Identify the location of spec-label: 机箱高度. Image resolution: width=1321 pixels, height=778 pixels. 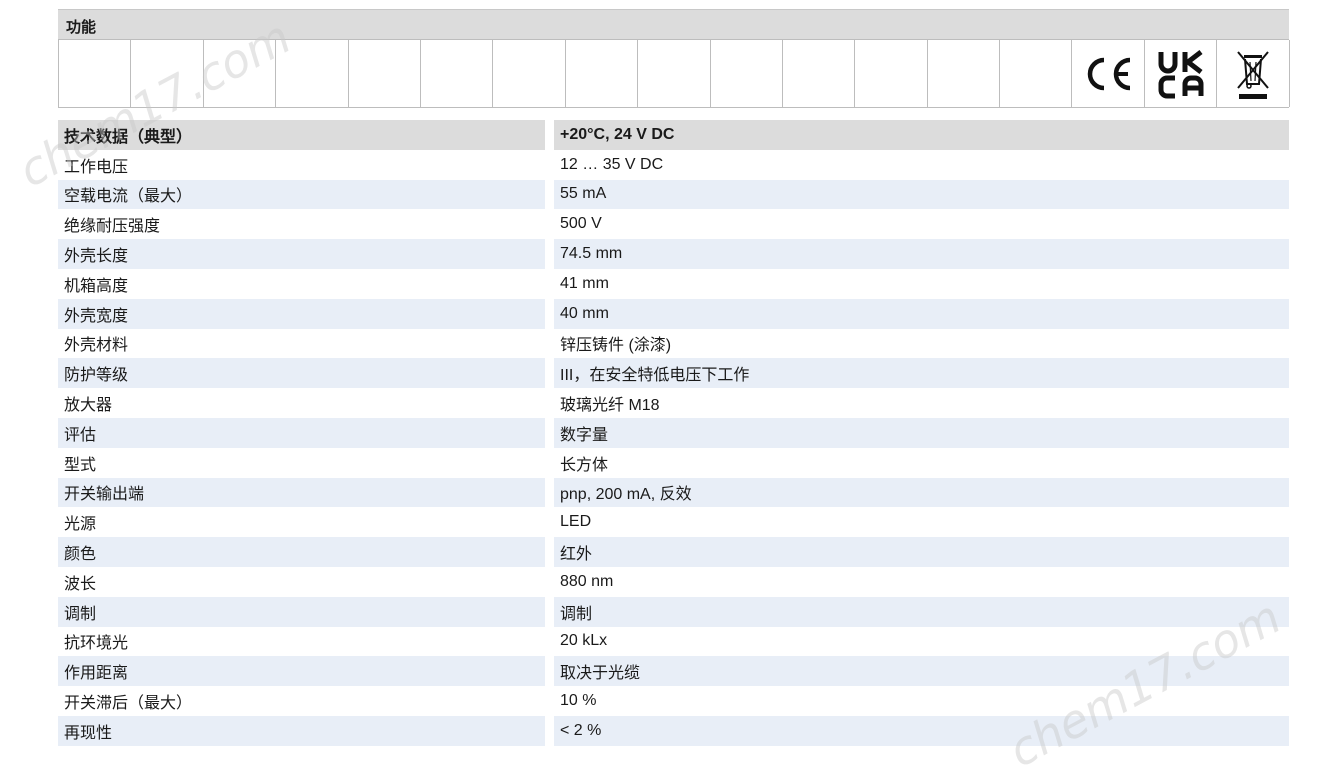
(96, 285).